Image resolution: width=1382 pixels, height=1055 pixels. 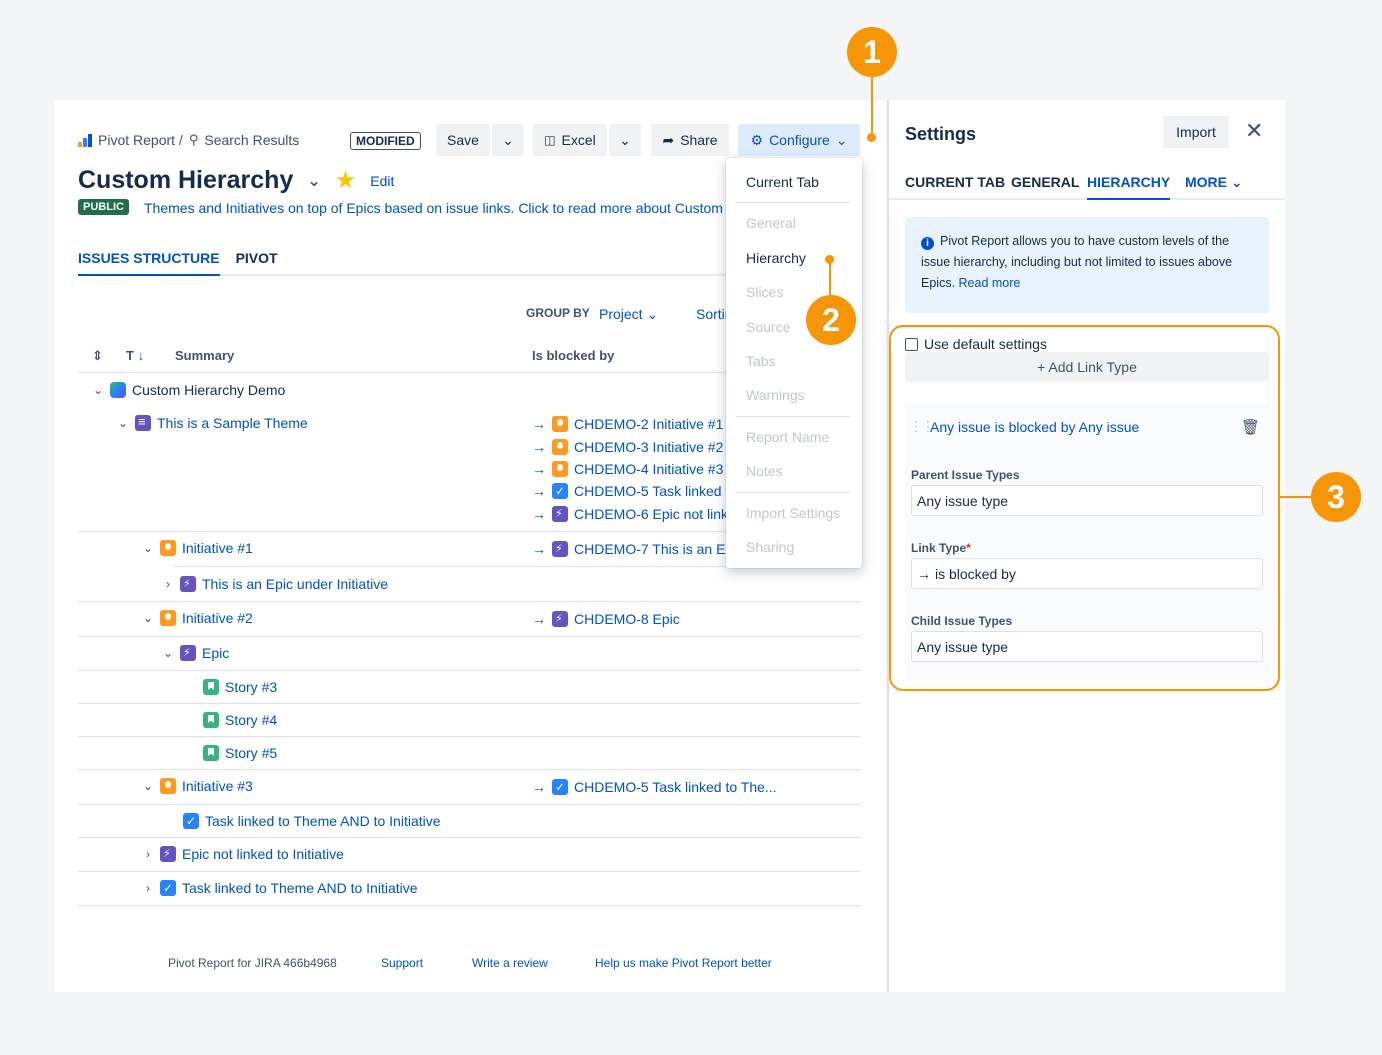 I want to click on excel-options-button: ⌄, so click(x=625, y=140).